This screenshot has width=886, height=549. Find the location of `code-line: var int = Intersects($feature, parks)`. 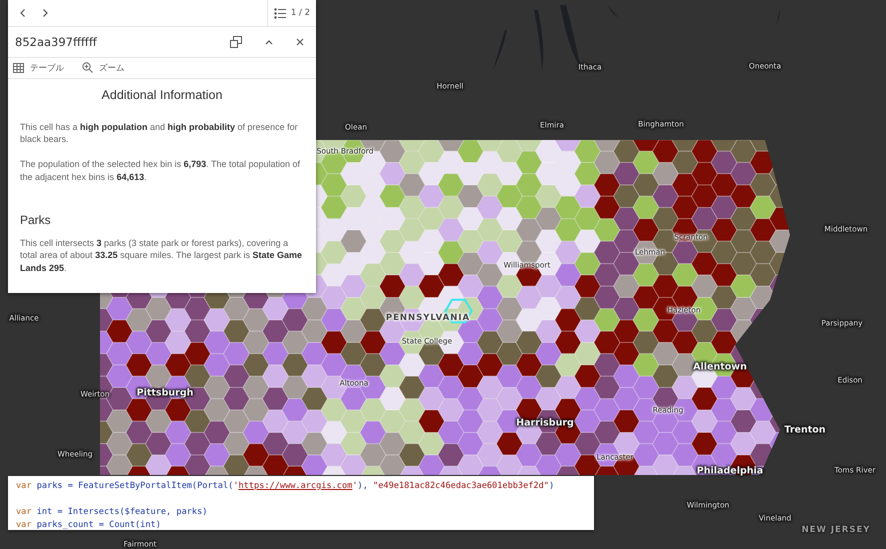

code-line: var int = Intersects($feature, parks) is located at coordinates (112, 512).